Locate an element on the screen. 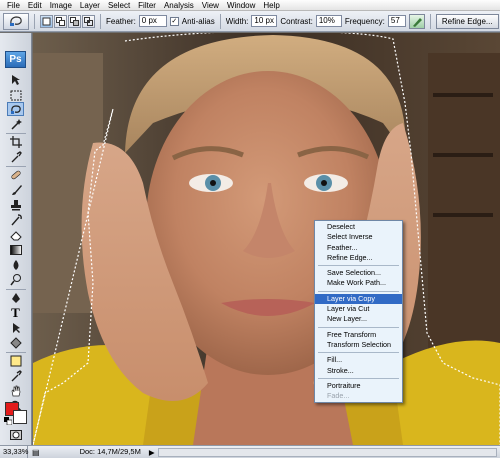 This screenshot has height=458, width=500. menu-item-deselect: Deselect is located at coordinates (358, 227).